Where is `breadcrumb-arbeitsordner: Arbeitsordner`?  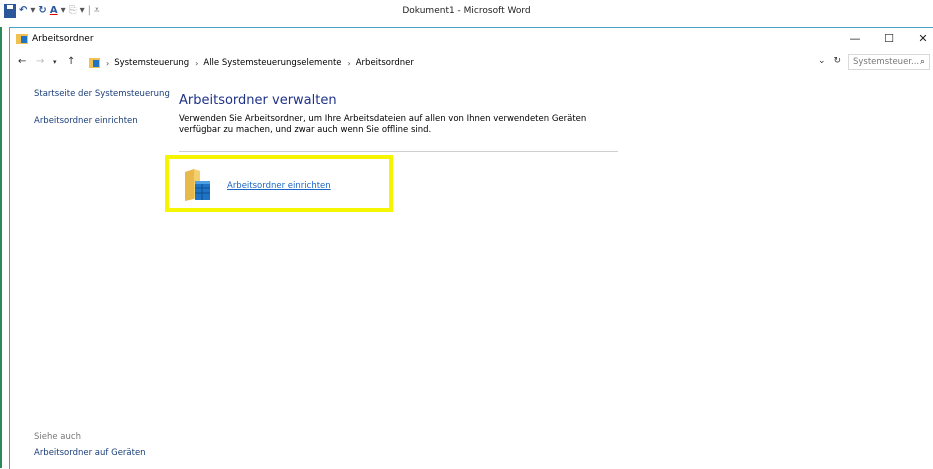 breadcrumb-arbeitsordner: Arbeitsordner is located at coordinates (385, 63).